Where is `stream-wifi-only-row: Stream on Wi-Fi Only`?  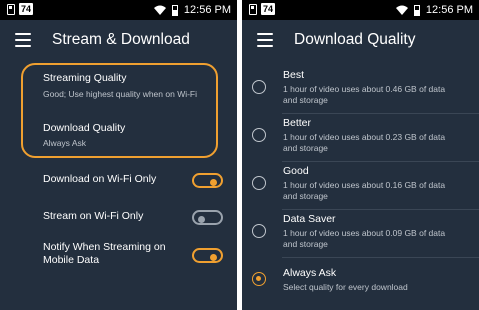
stream-wifi-only-row: Stream on Wi-Fi Only is located at coordinates (118, 218).